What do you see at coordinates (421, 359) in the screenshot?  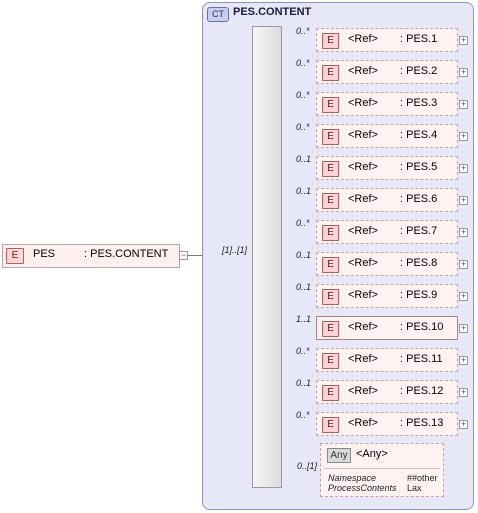 I see `child-name: : PES.11` at bounding box center [421, 359].